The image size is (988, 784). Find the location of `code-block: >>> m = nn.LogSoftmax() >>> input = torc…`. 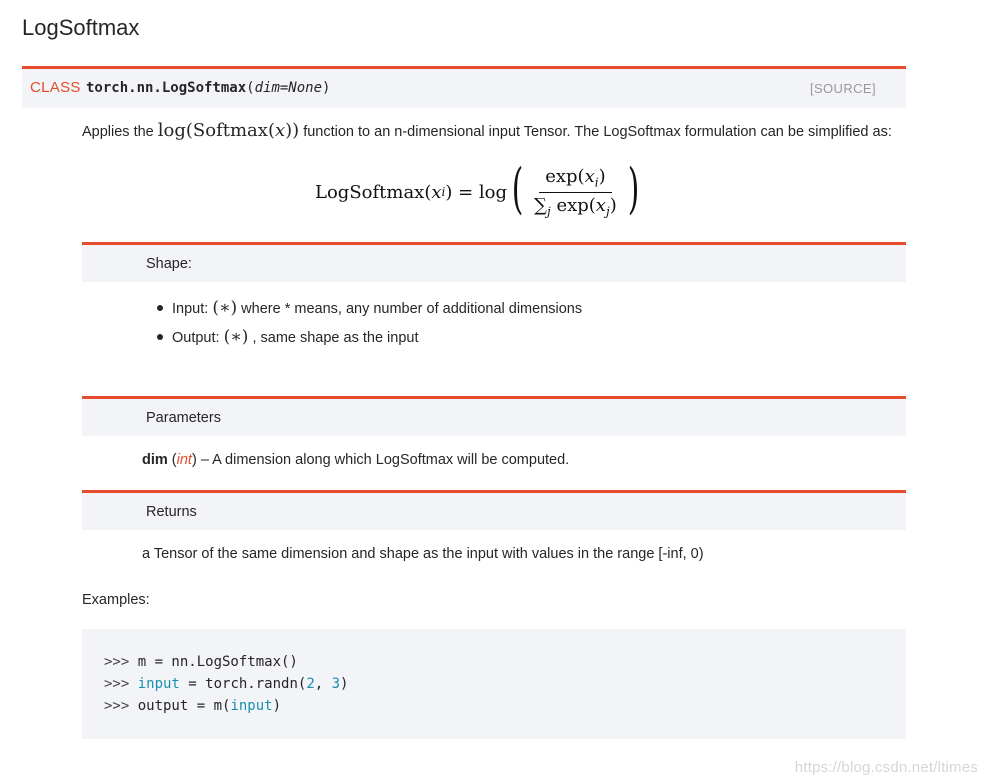

code-block: >>> m = nn.LogSoftmax() >>> input = torc… is located at coordinates (494, 684).